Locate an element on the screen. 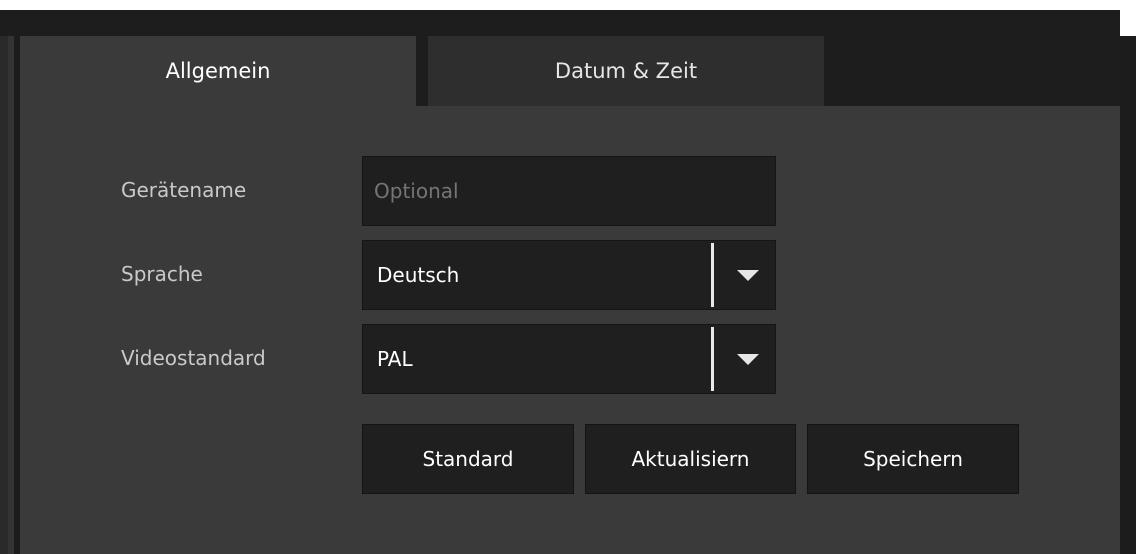 The image size is (1136, 554). video-standard-value: PAL is located at coordinates (395, 359).